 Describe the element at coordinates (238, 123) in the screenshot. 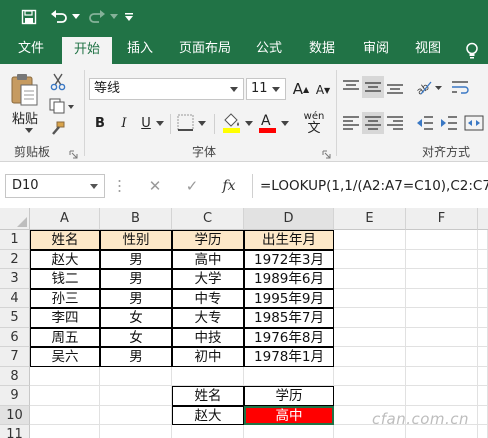

I see `fill-color-button` at that location.